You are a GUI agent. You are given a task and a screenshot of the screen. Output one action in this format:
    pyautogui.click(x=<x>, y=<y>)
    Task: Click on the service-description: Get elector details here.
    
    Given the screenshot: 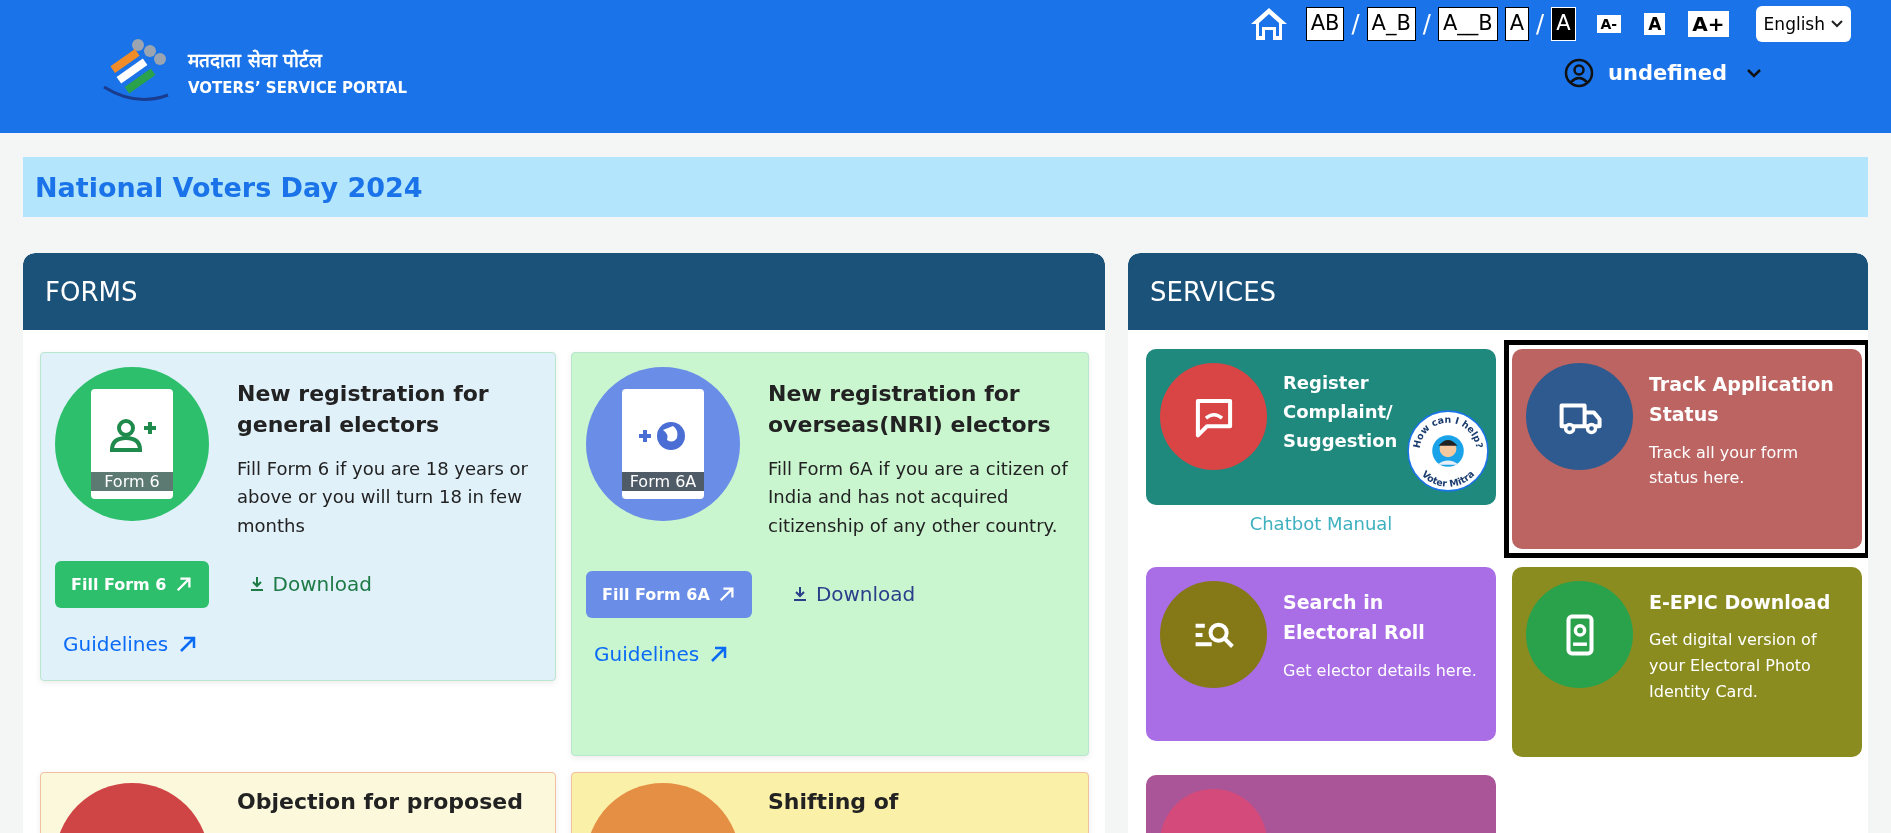 What is the action you would take?
    pyautogui.click(x=1380, y=670)
    